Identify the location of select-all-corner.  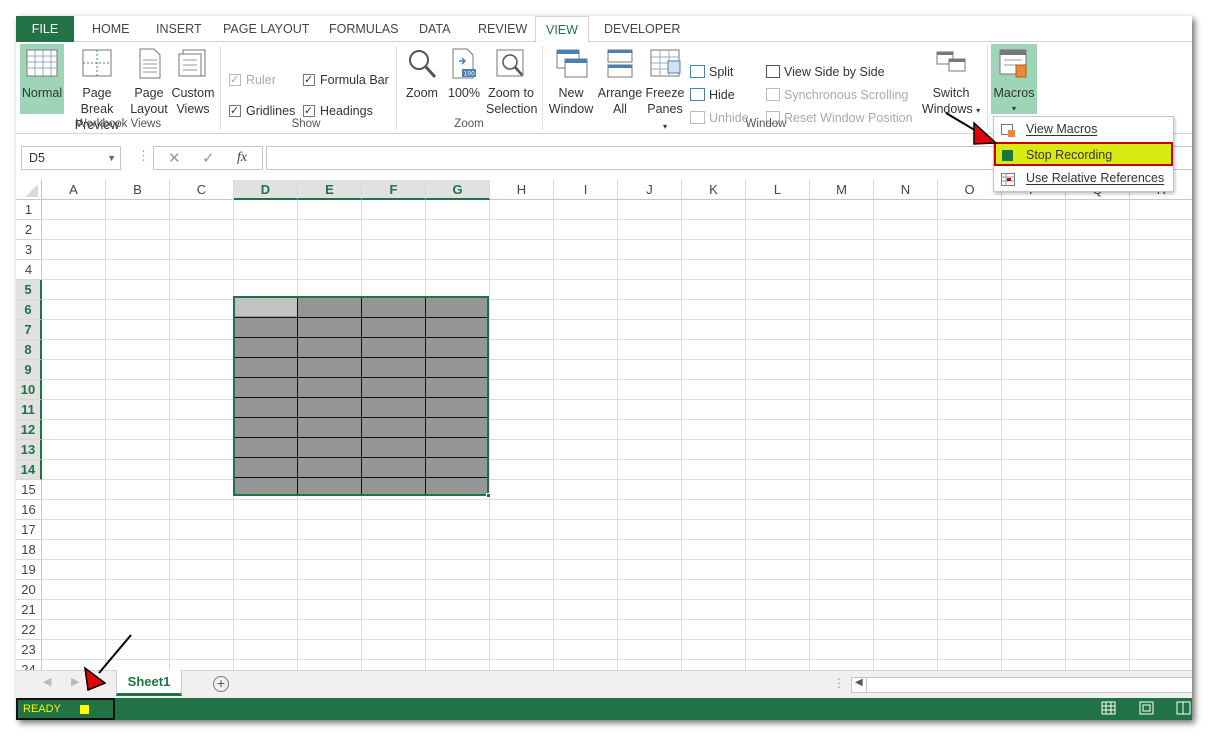
(29, 190).